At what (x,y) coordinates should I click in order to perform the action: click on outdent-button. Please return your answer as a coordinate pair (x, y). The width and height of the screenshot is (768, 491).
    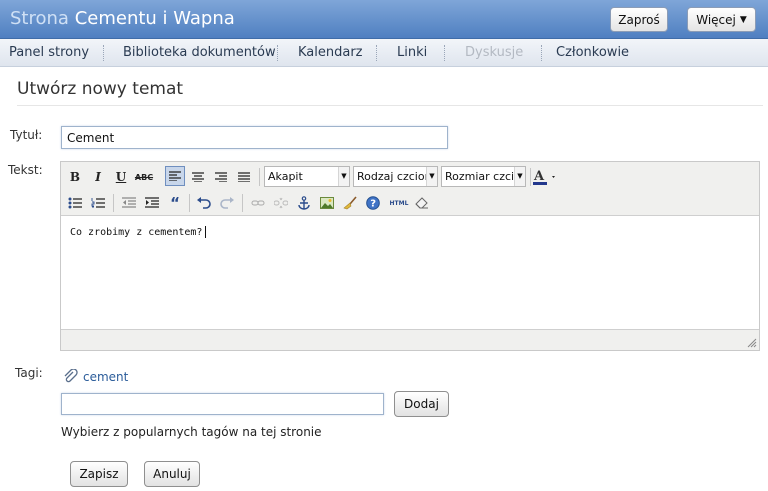
    Looking at the image, I should click on (129, 203).